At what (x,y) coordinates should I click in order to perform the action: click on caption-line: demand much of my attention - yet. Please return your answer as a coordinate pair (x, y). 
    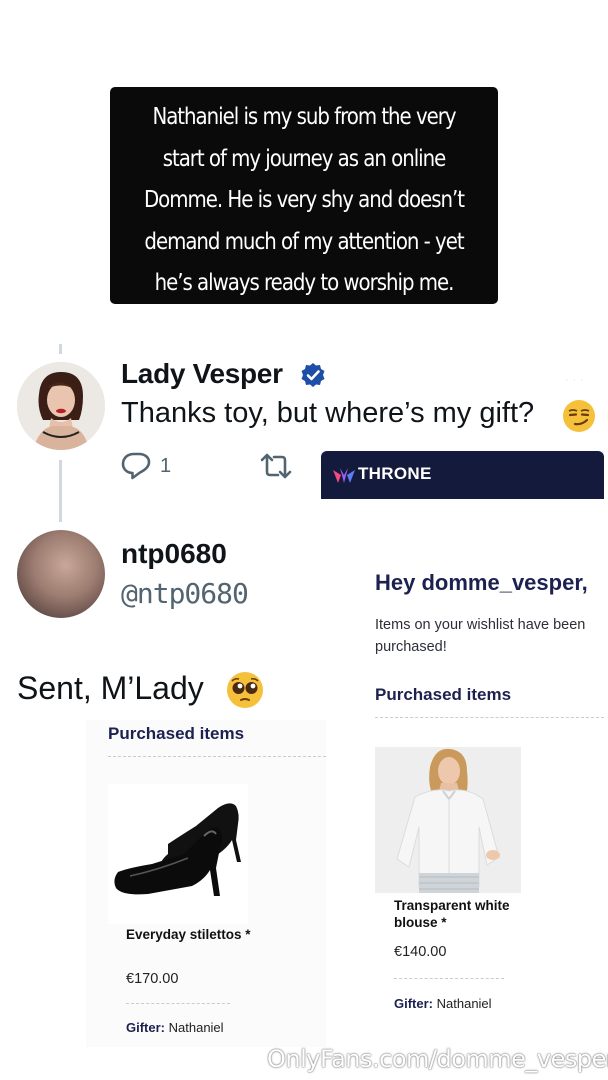
    Looking at the image, I should click on (304, 241).